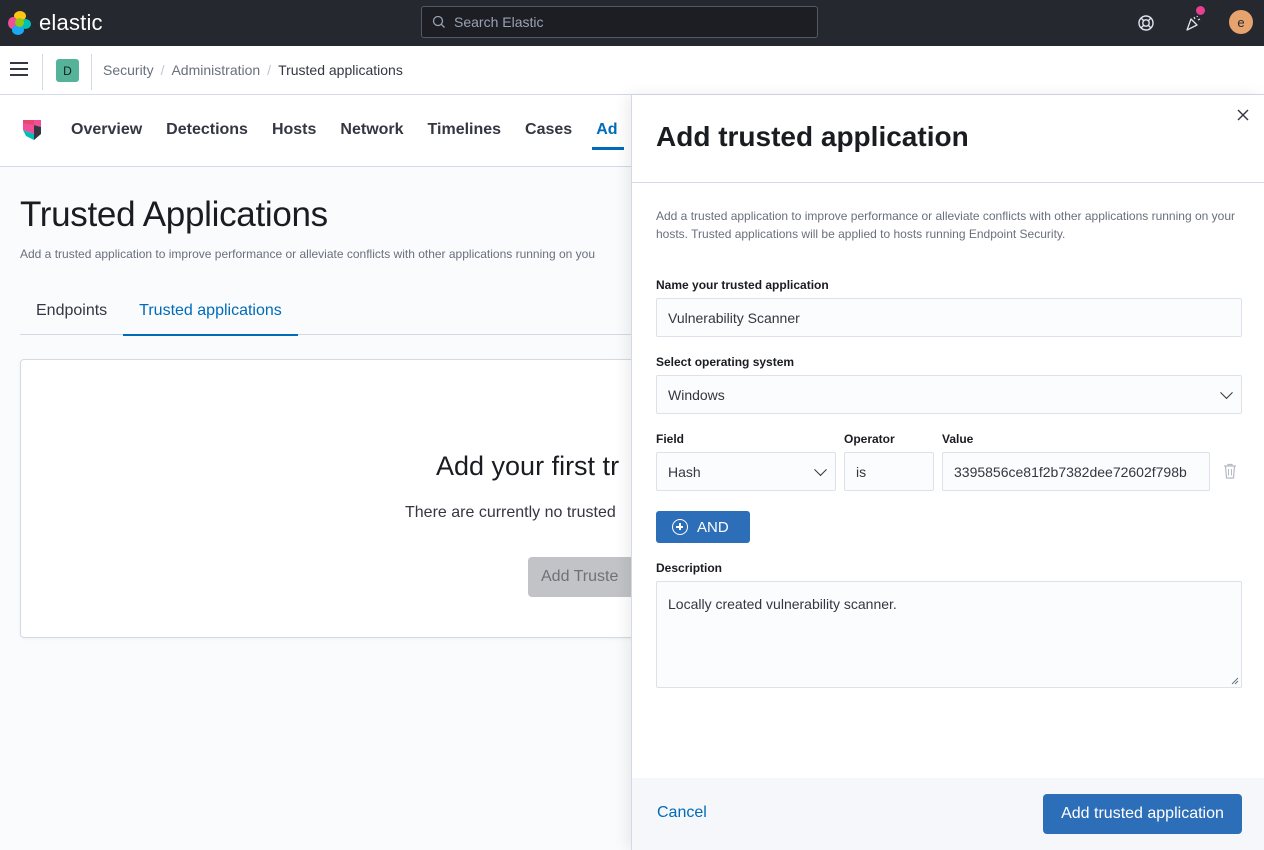  Describe the element at coordinates (742, 285) in the screenshot. I see `name-label: Name your trusted application` at that location.